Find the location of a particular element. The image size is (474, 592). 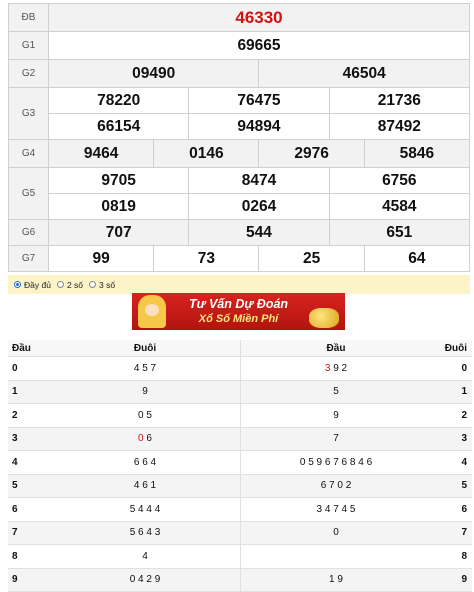

prize-label: G1 is located at coordinates (28, 45).